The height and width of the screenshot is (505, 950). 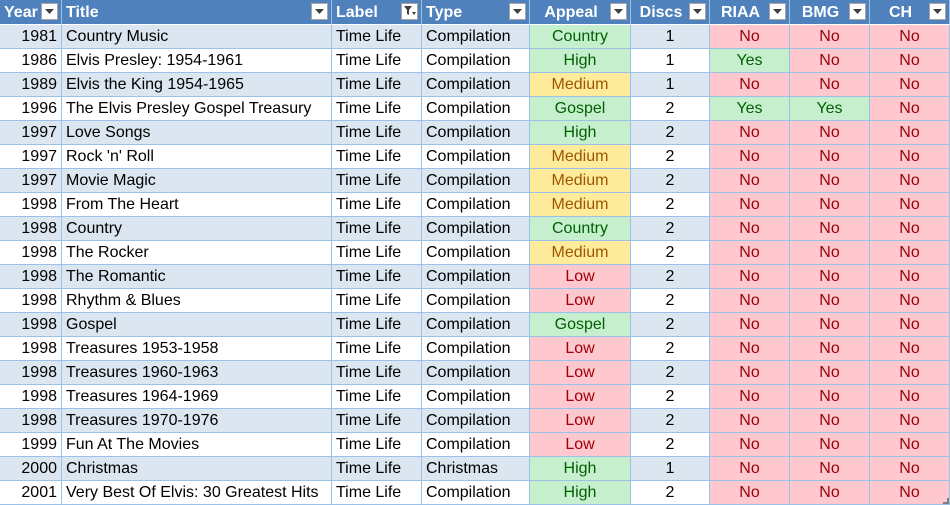 I want to click on cell-title: From The Heart, so click(x=197, y=205).